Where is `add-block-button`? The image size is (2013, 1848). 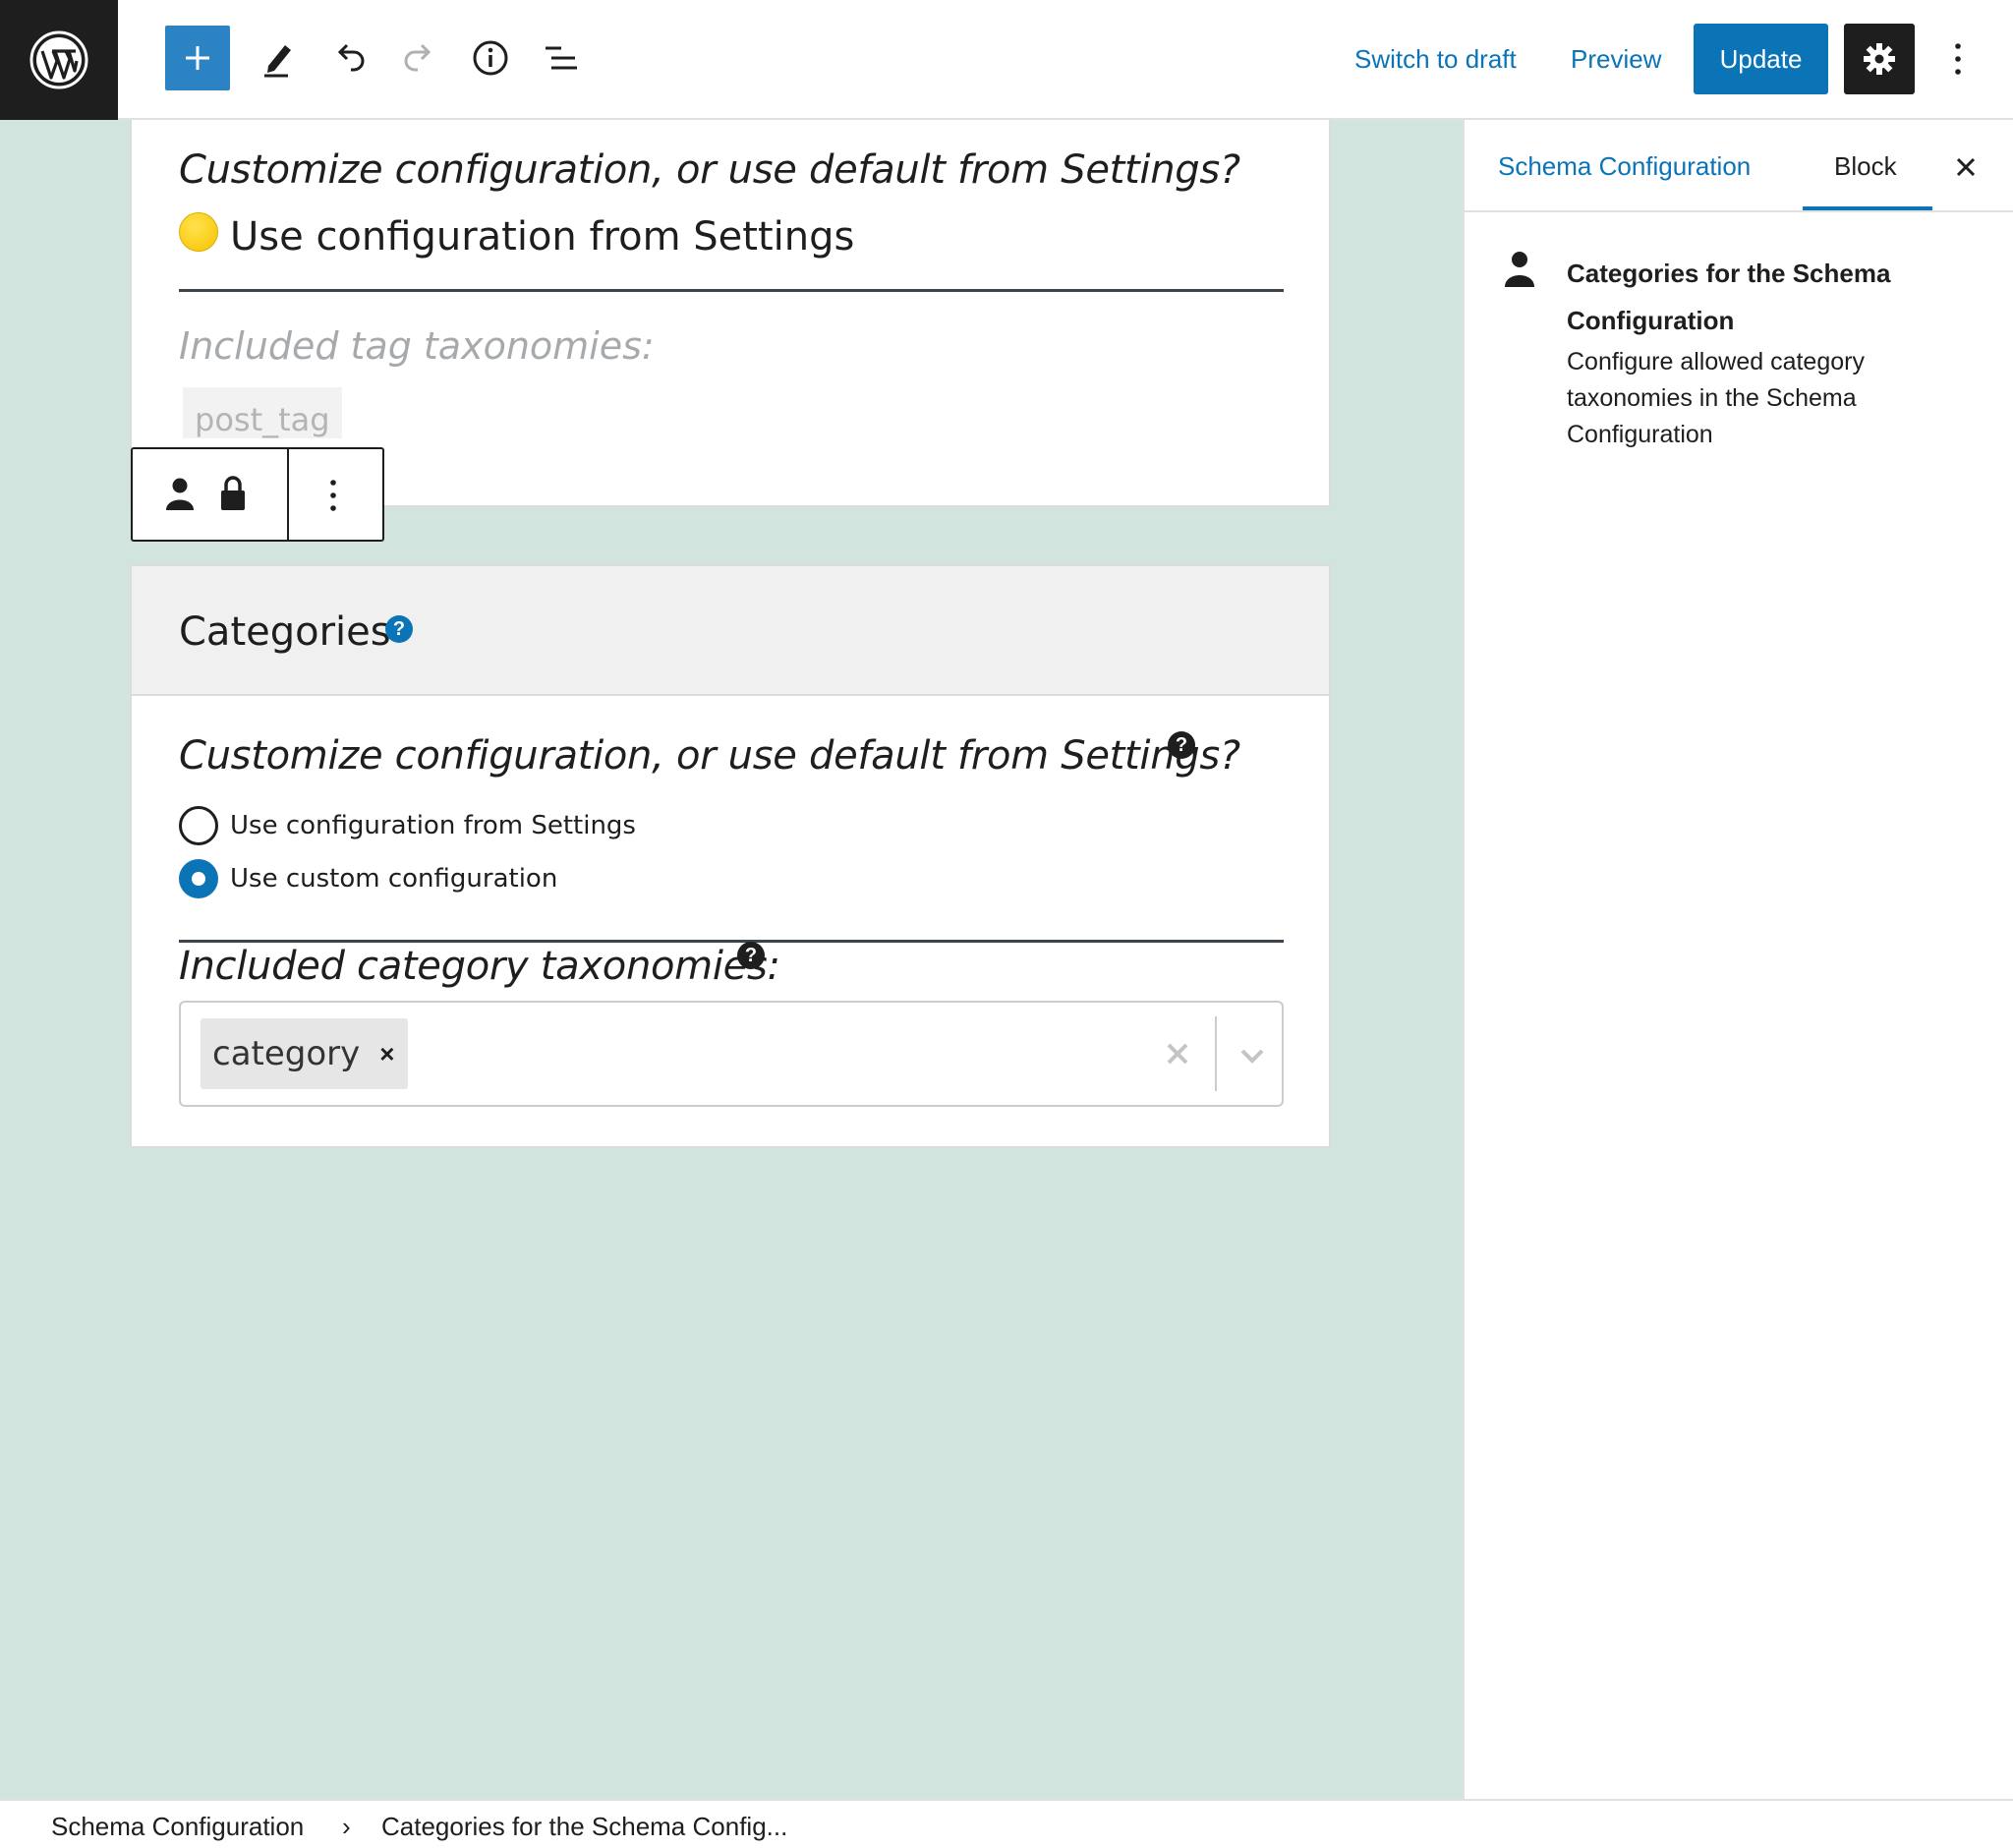
add-block-button is located at coordinates (197, 58).